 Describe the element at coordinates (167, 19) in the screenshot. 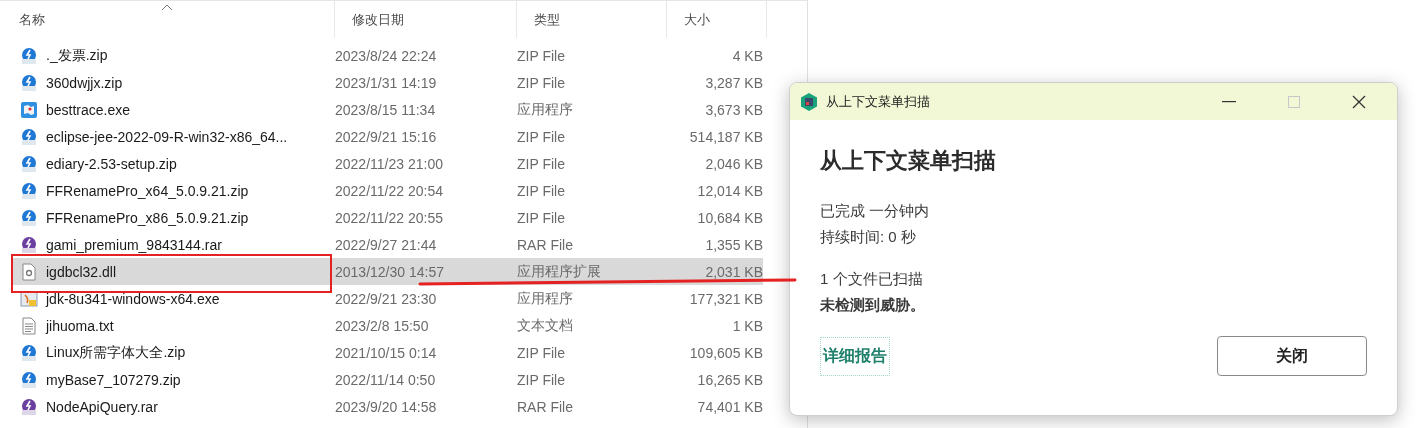

I see `column-header: 名称` at that location.